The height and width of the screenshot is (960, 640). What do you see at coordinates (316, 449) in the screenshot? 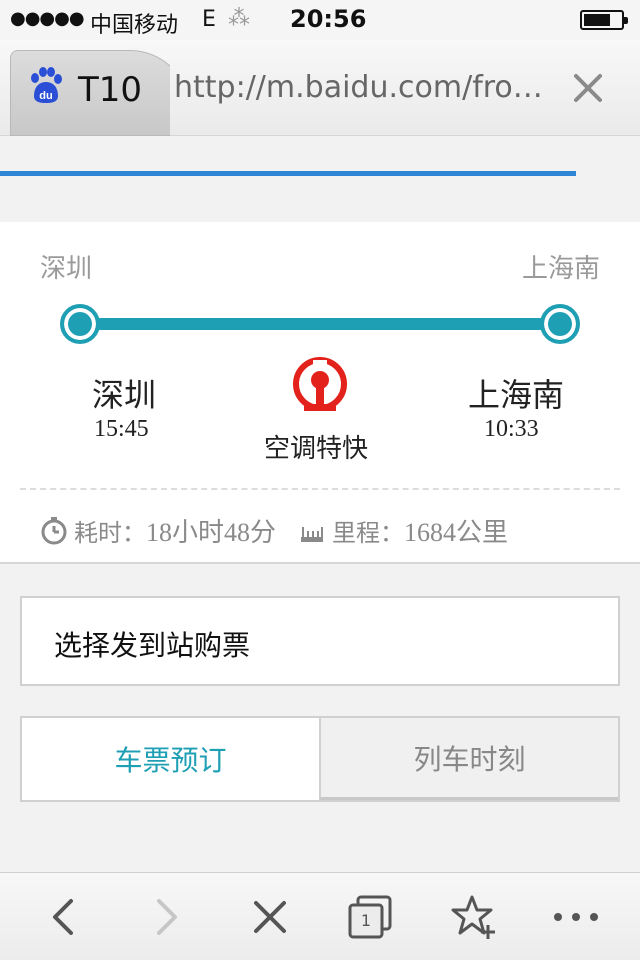
I see `train-type: 空调特快` at bounding box center [316, 449].